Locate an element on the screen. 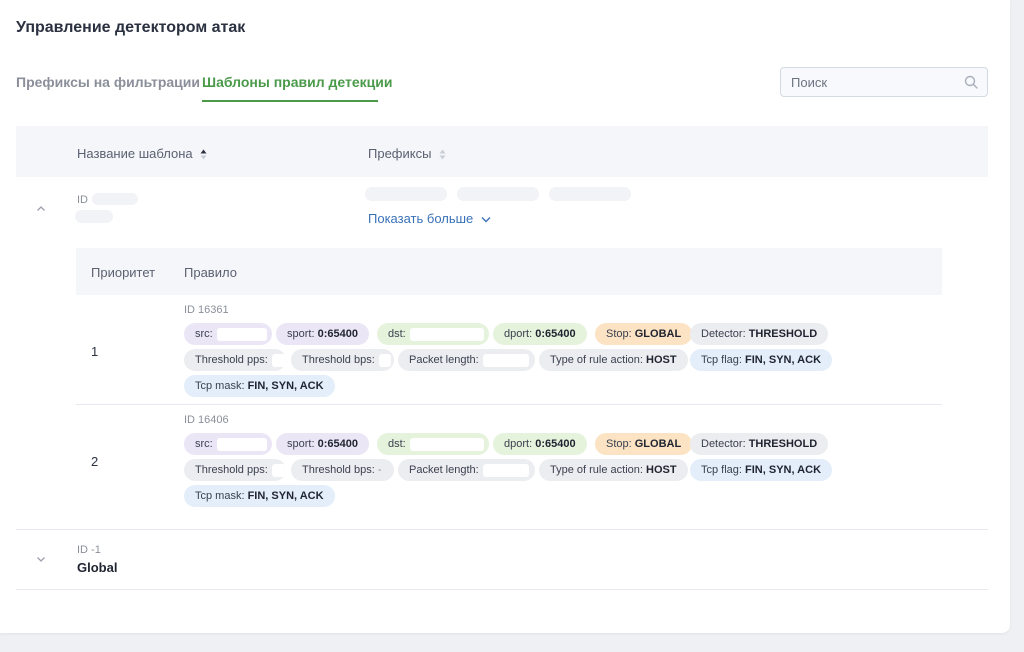 Image resolution: width=1024 pixels, height=652 pixels. sort-asc-icon is located at coordinates (203, 154).